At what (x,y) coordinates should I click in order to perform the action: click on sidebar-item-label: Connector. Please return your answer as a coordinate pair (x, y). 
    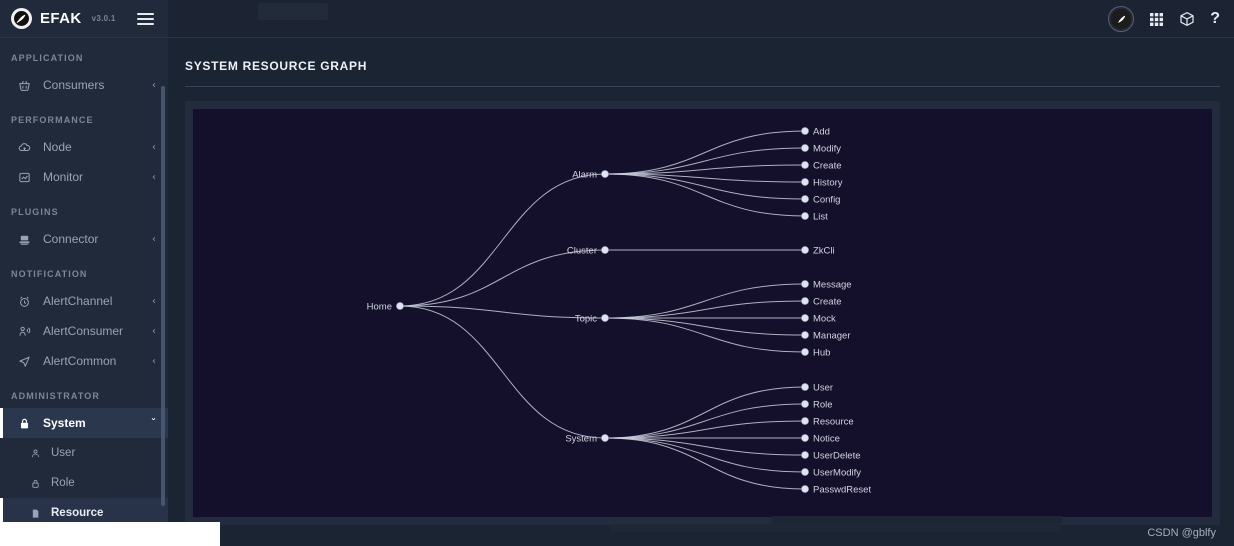
    Looking at the image, I should click on (71, 239).